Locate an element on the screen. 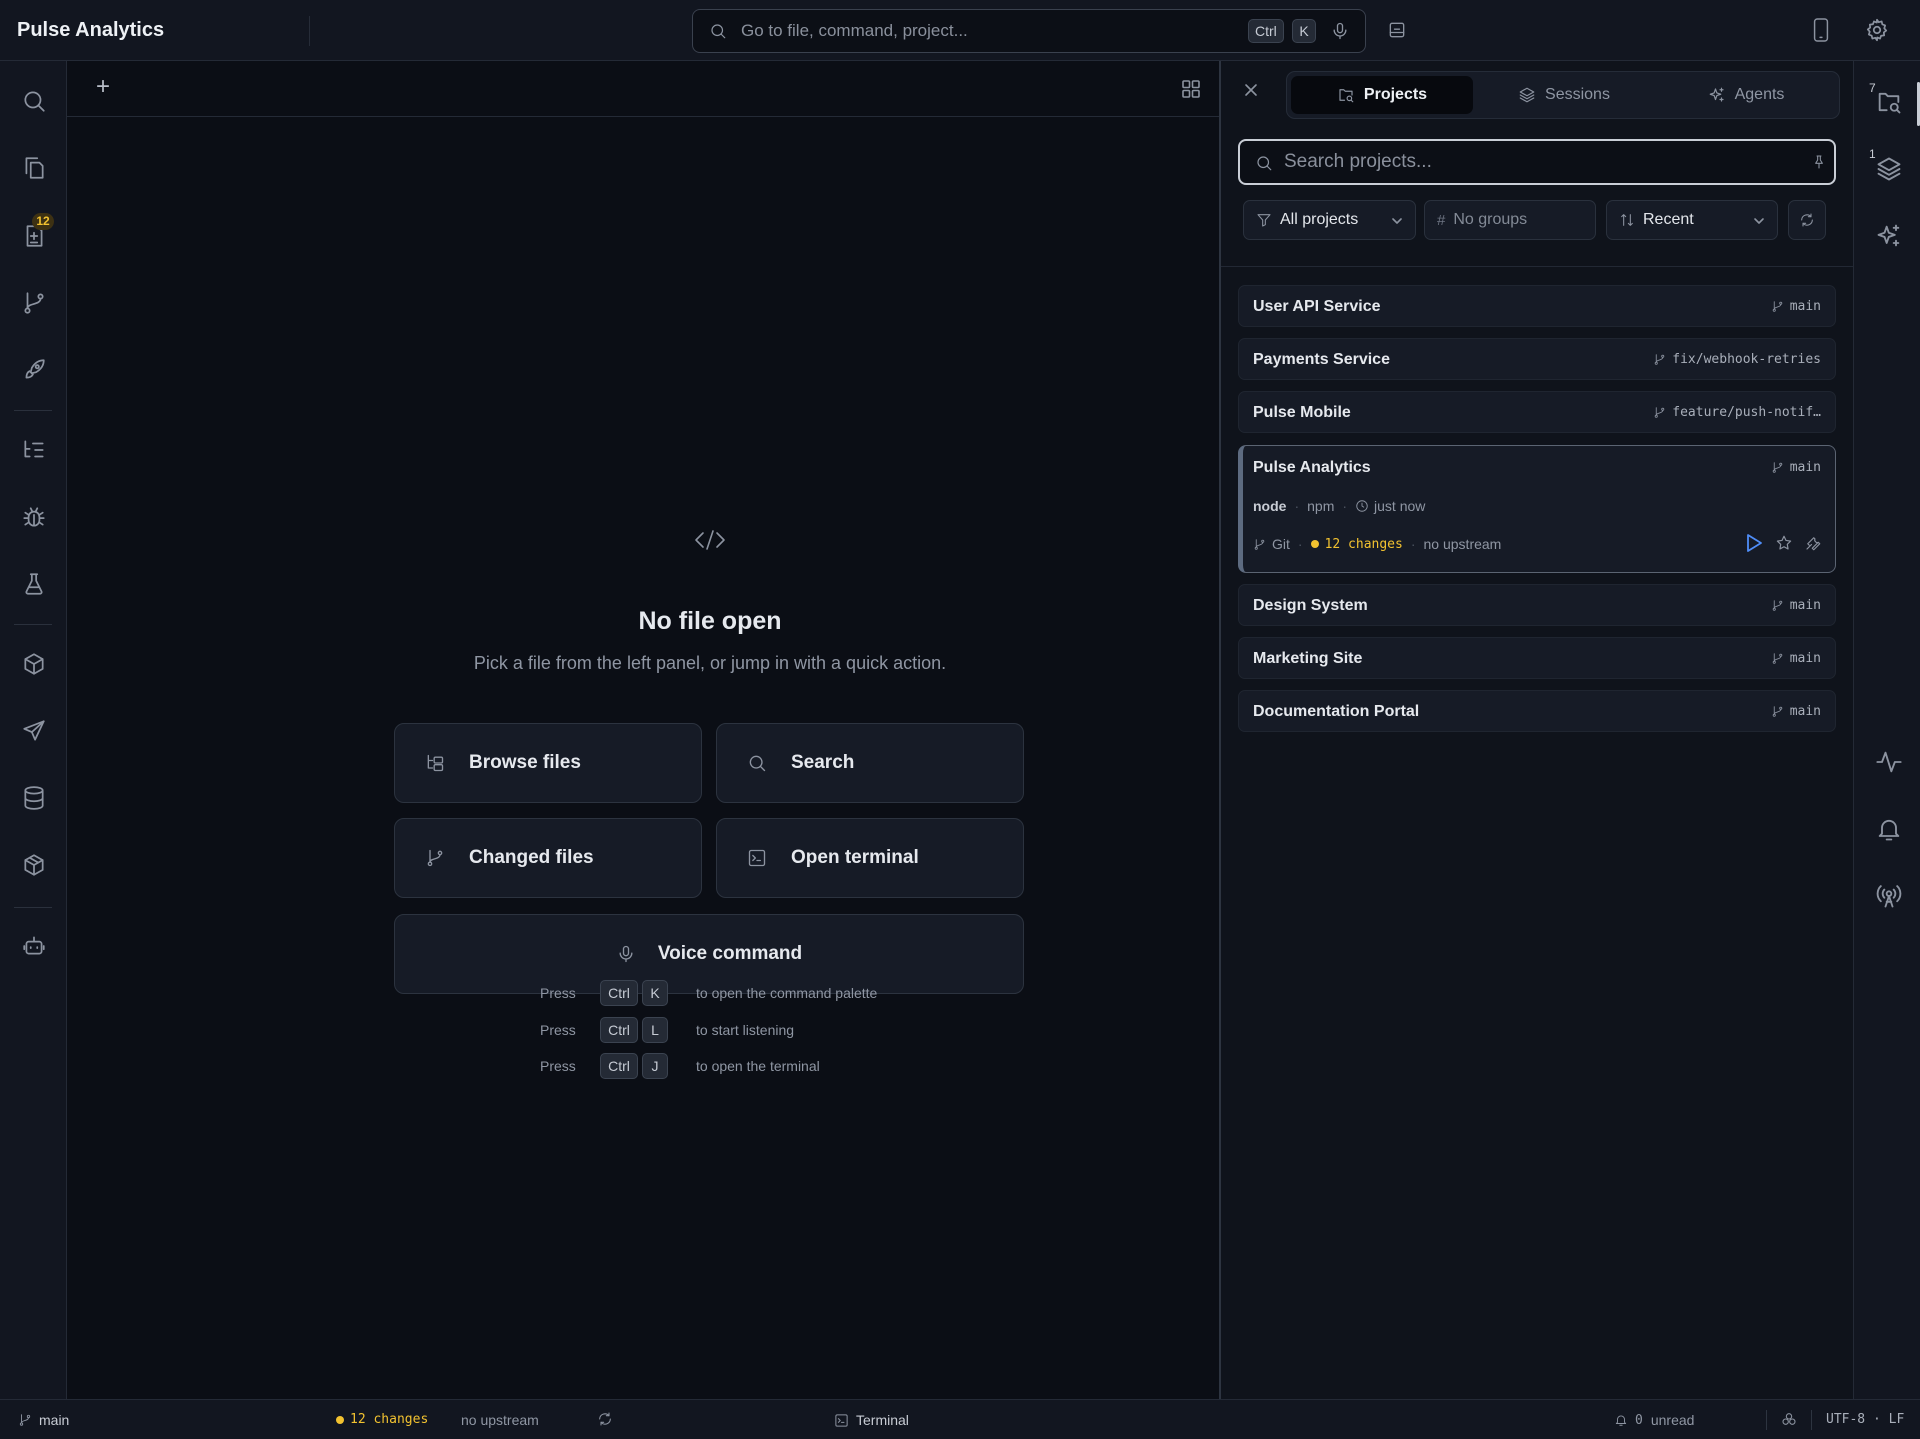 Image resolution: width=1920 pixels, height=1439 pixels. command-search: Ctrl K is located at coordinates (1029, 31).